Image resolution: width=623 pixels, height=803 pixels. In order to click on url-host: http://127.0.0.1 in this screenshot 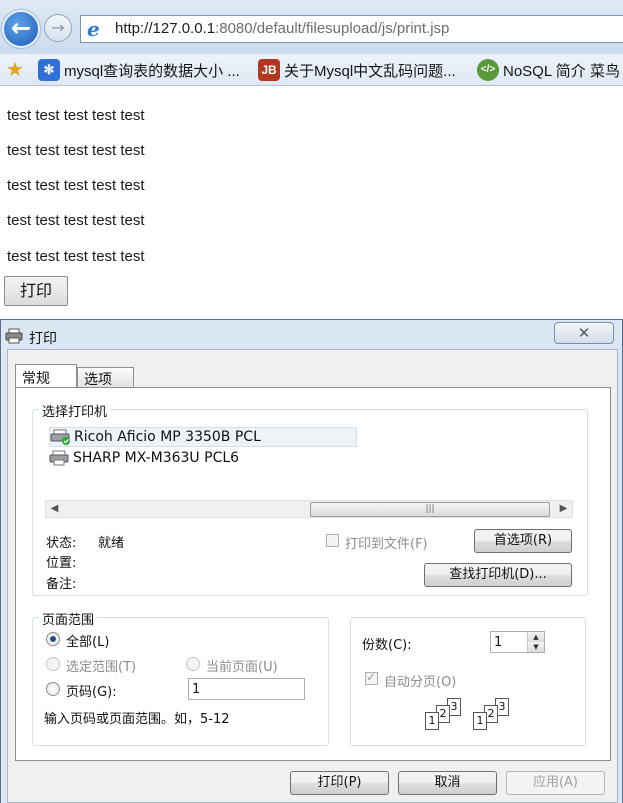, I will do `click(165, 28)`.